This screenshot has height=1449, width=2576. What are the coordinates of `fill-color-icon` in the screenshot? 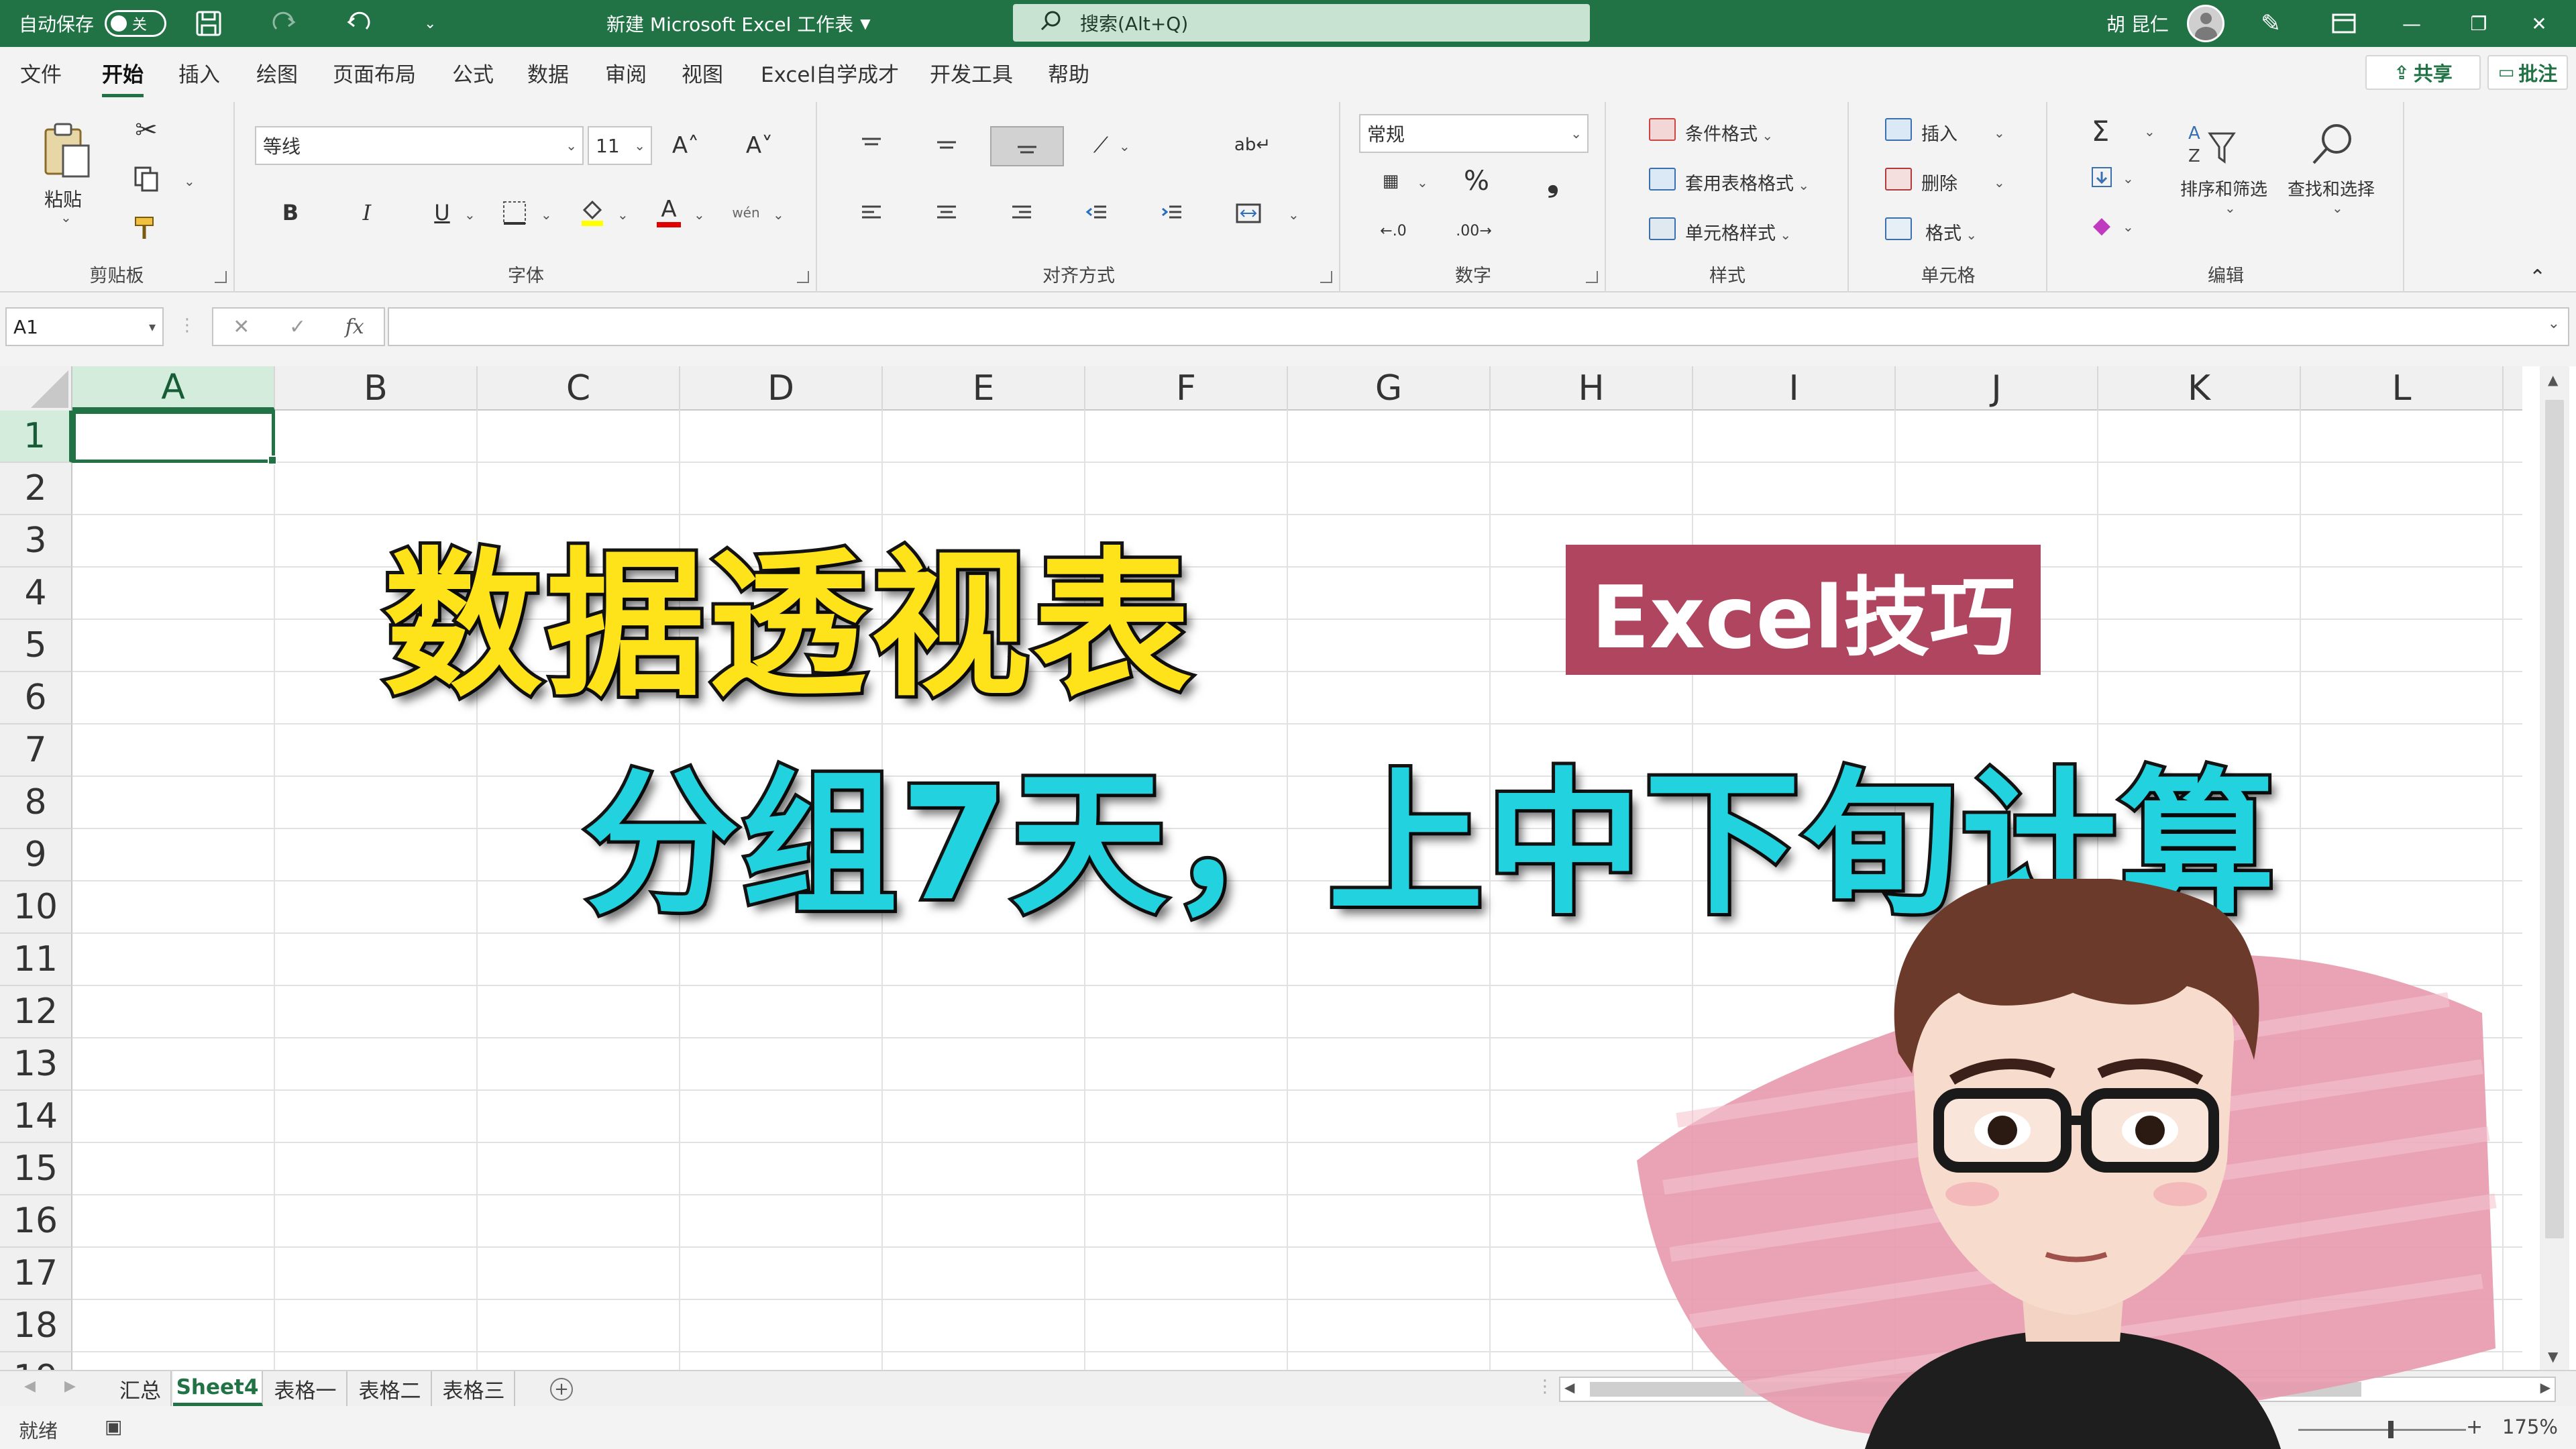 It's located at (592, 212).